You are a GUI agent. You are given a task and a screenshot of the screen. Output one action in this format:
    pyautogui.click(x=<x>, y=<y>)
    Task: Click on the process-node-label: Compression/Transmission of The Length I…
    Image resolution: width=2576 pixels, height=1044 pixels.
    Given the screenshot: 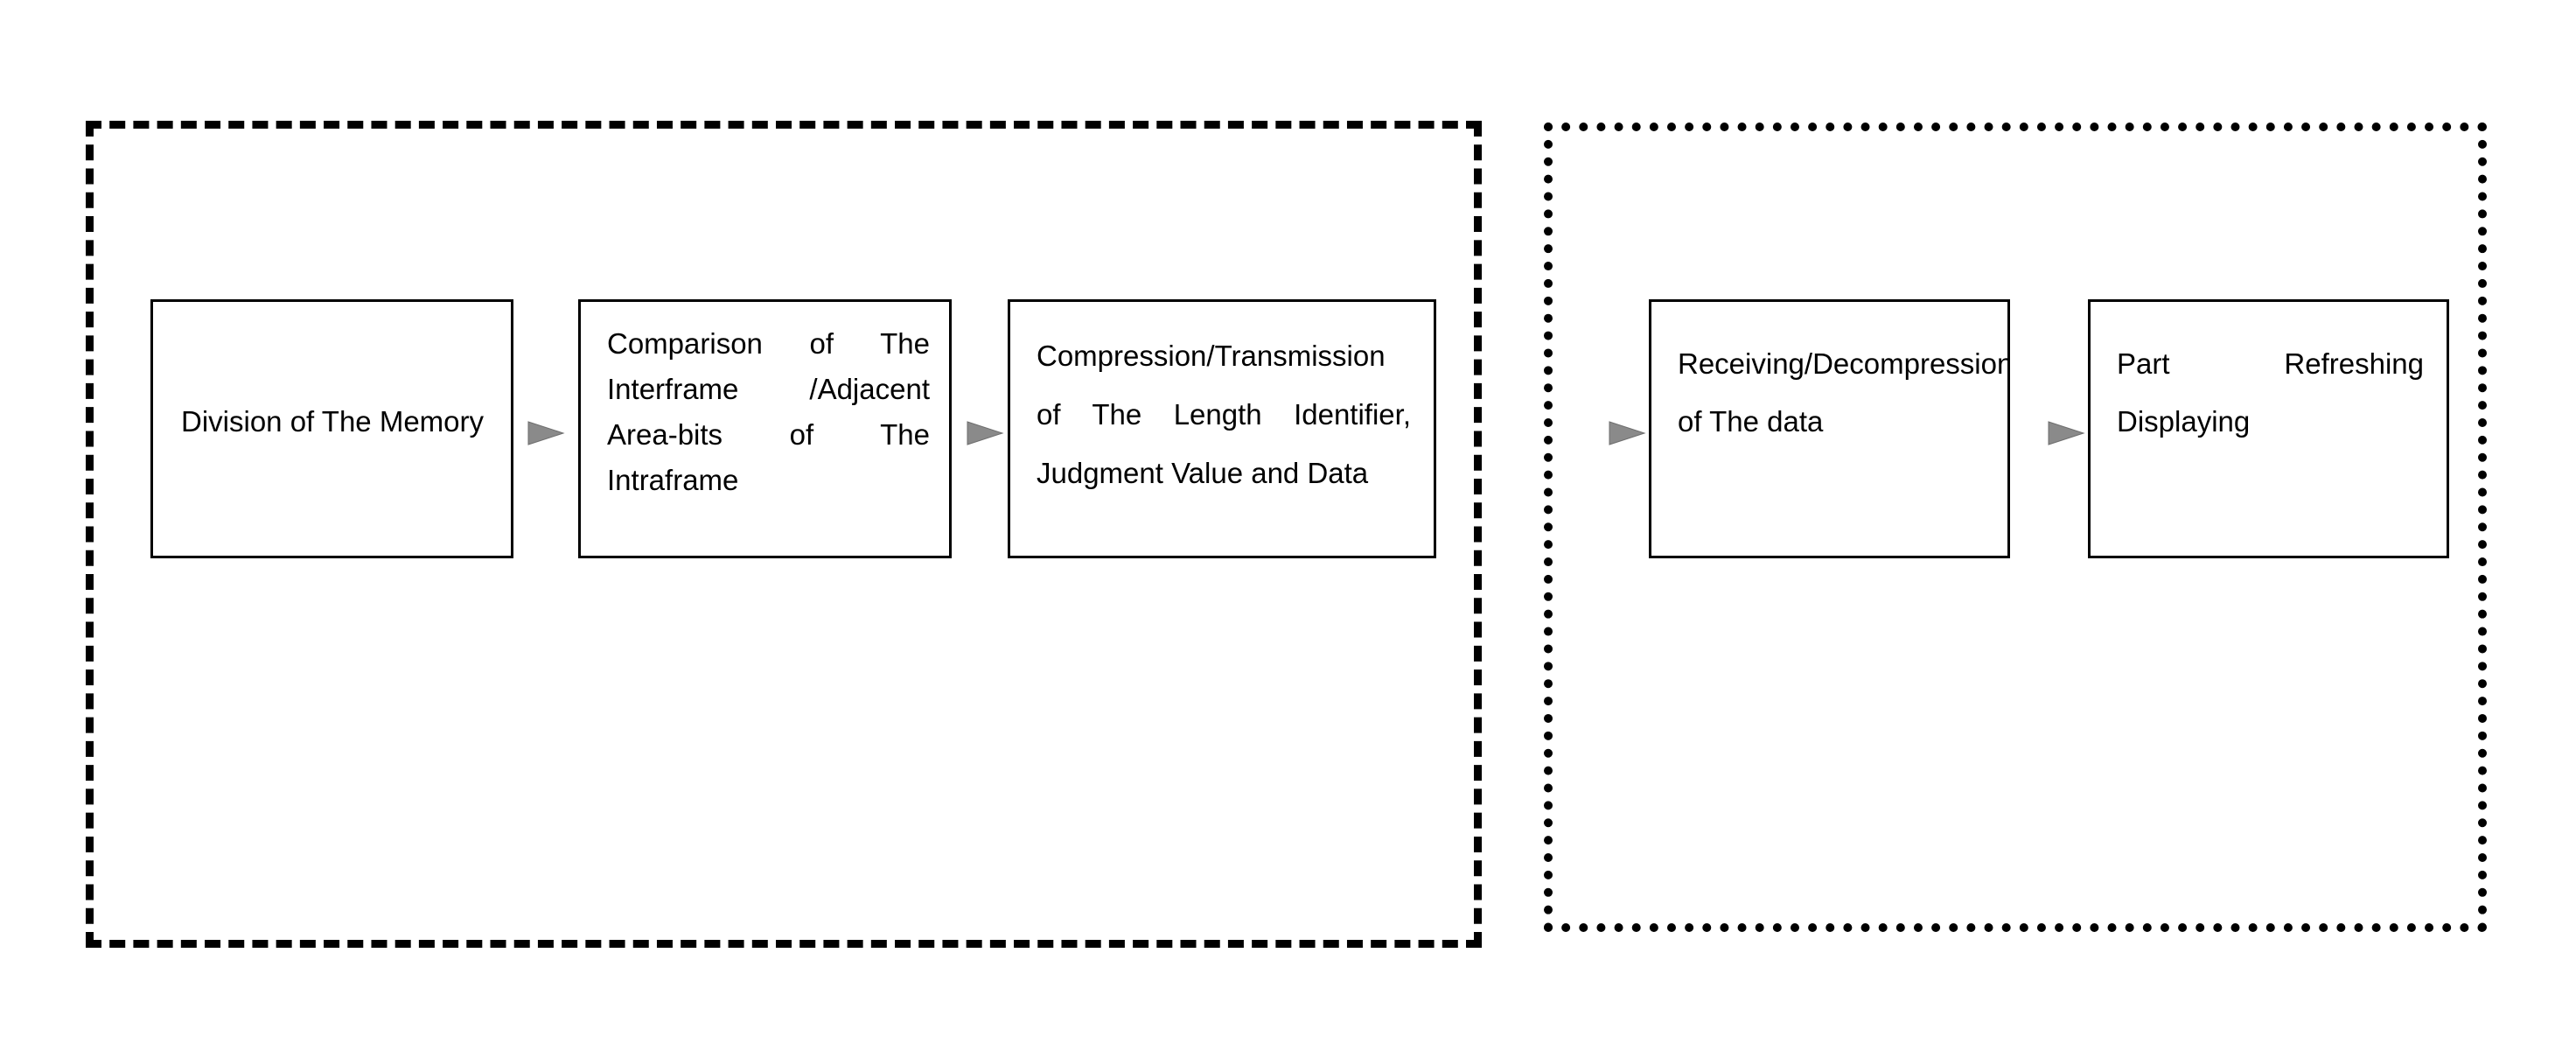 What is the action you would take?
    pyautogui.click(x=1224, y=414)
    